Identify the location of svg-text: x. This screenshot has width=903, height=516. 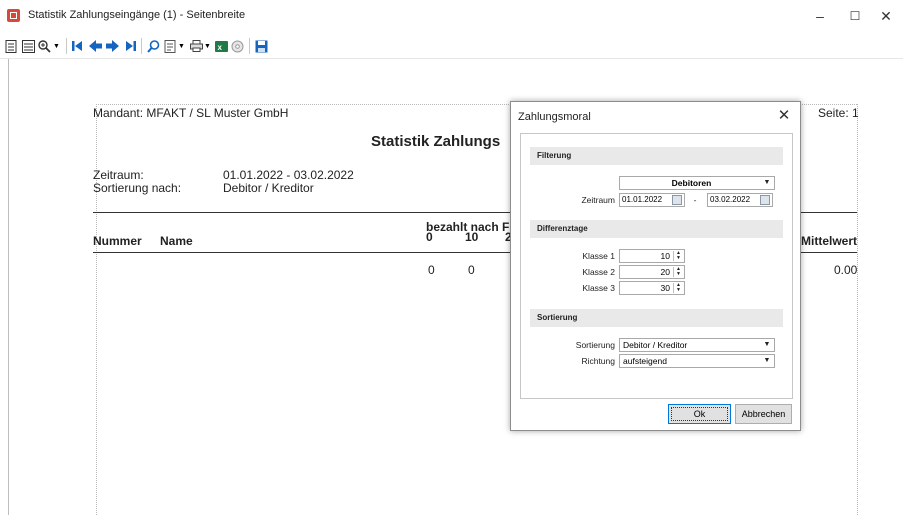
(219, 47).